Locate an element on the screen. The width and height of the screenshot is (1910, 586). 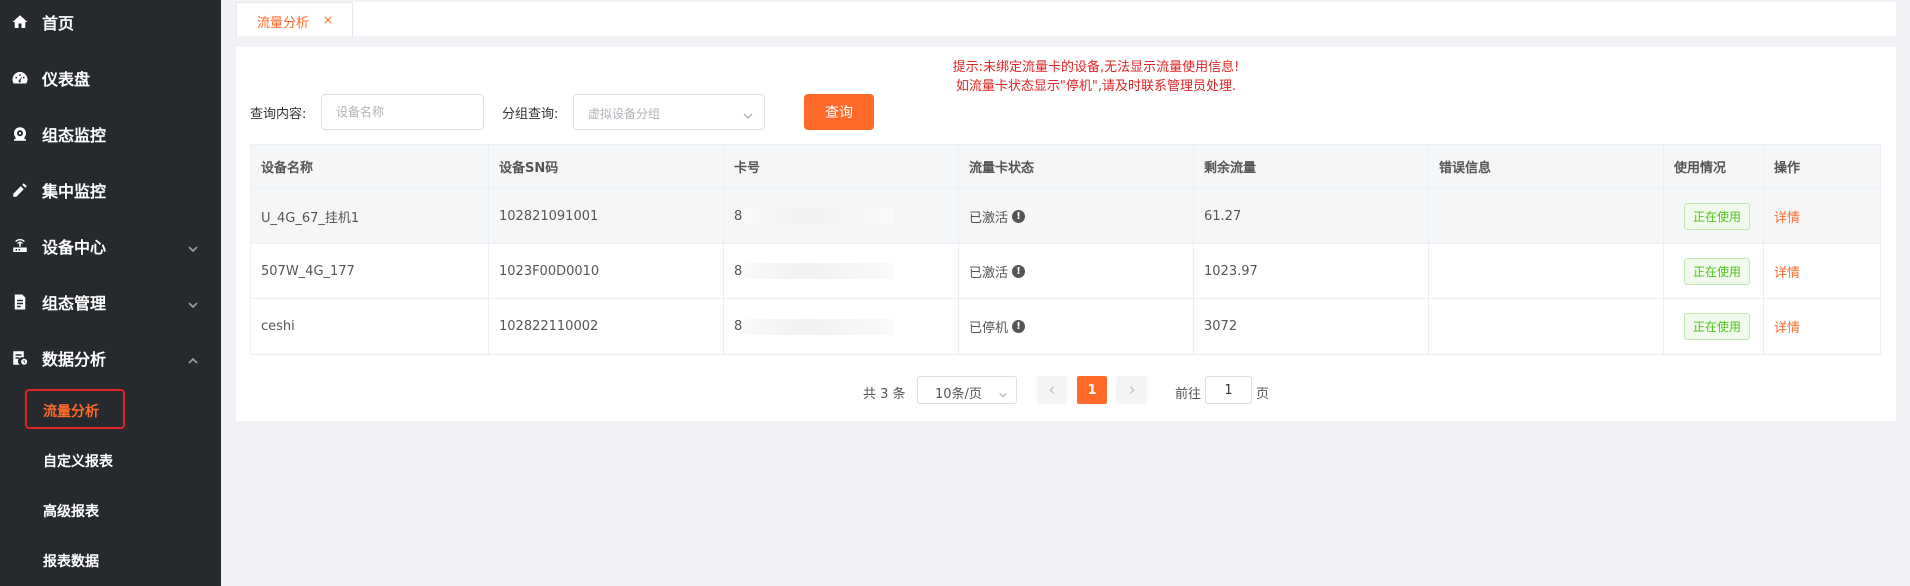
sidebar-subitem-label: 报表数据 is located at coordinates (71, 562).